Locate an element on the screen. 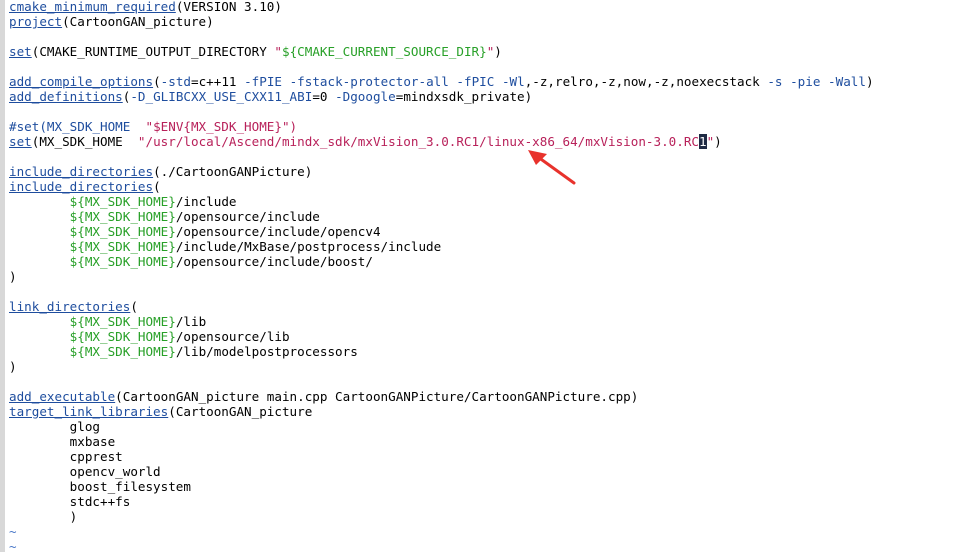  cmake-command: target_link_libraries is located at coordinates (89, 411).